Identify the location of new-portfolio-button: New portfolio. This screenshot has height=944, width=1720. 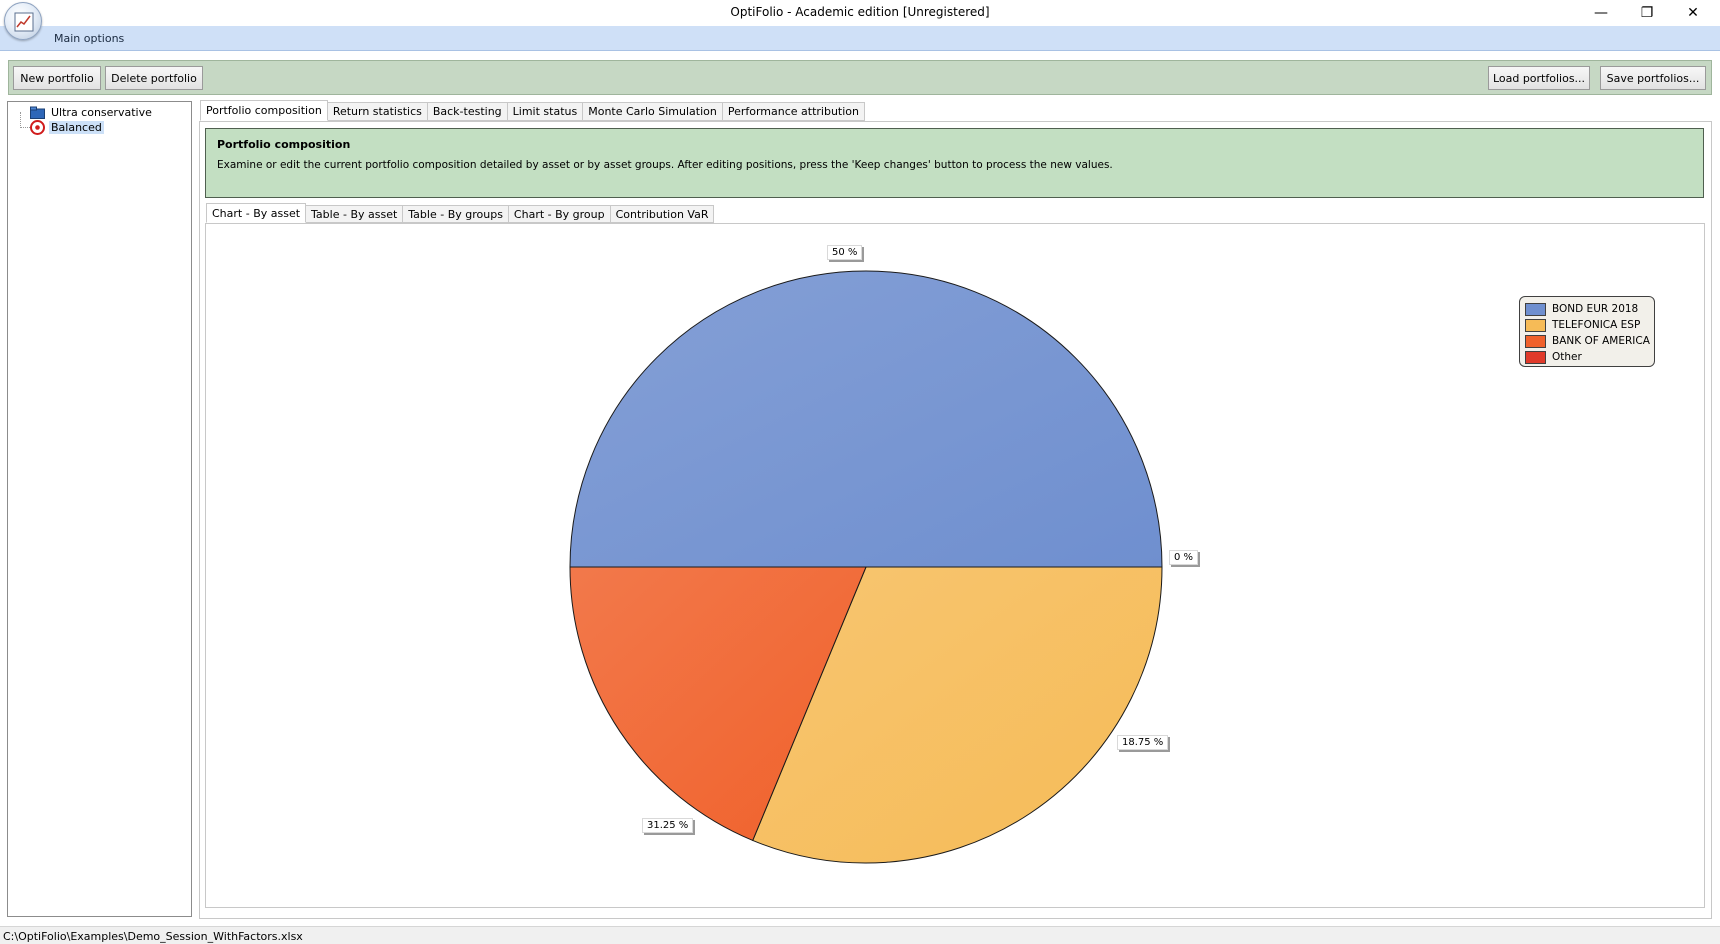
(57, 78).